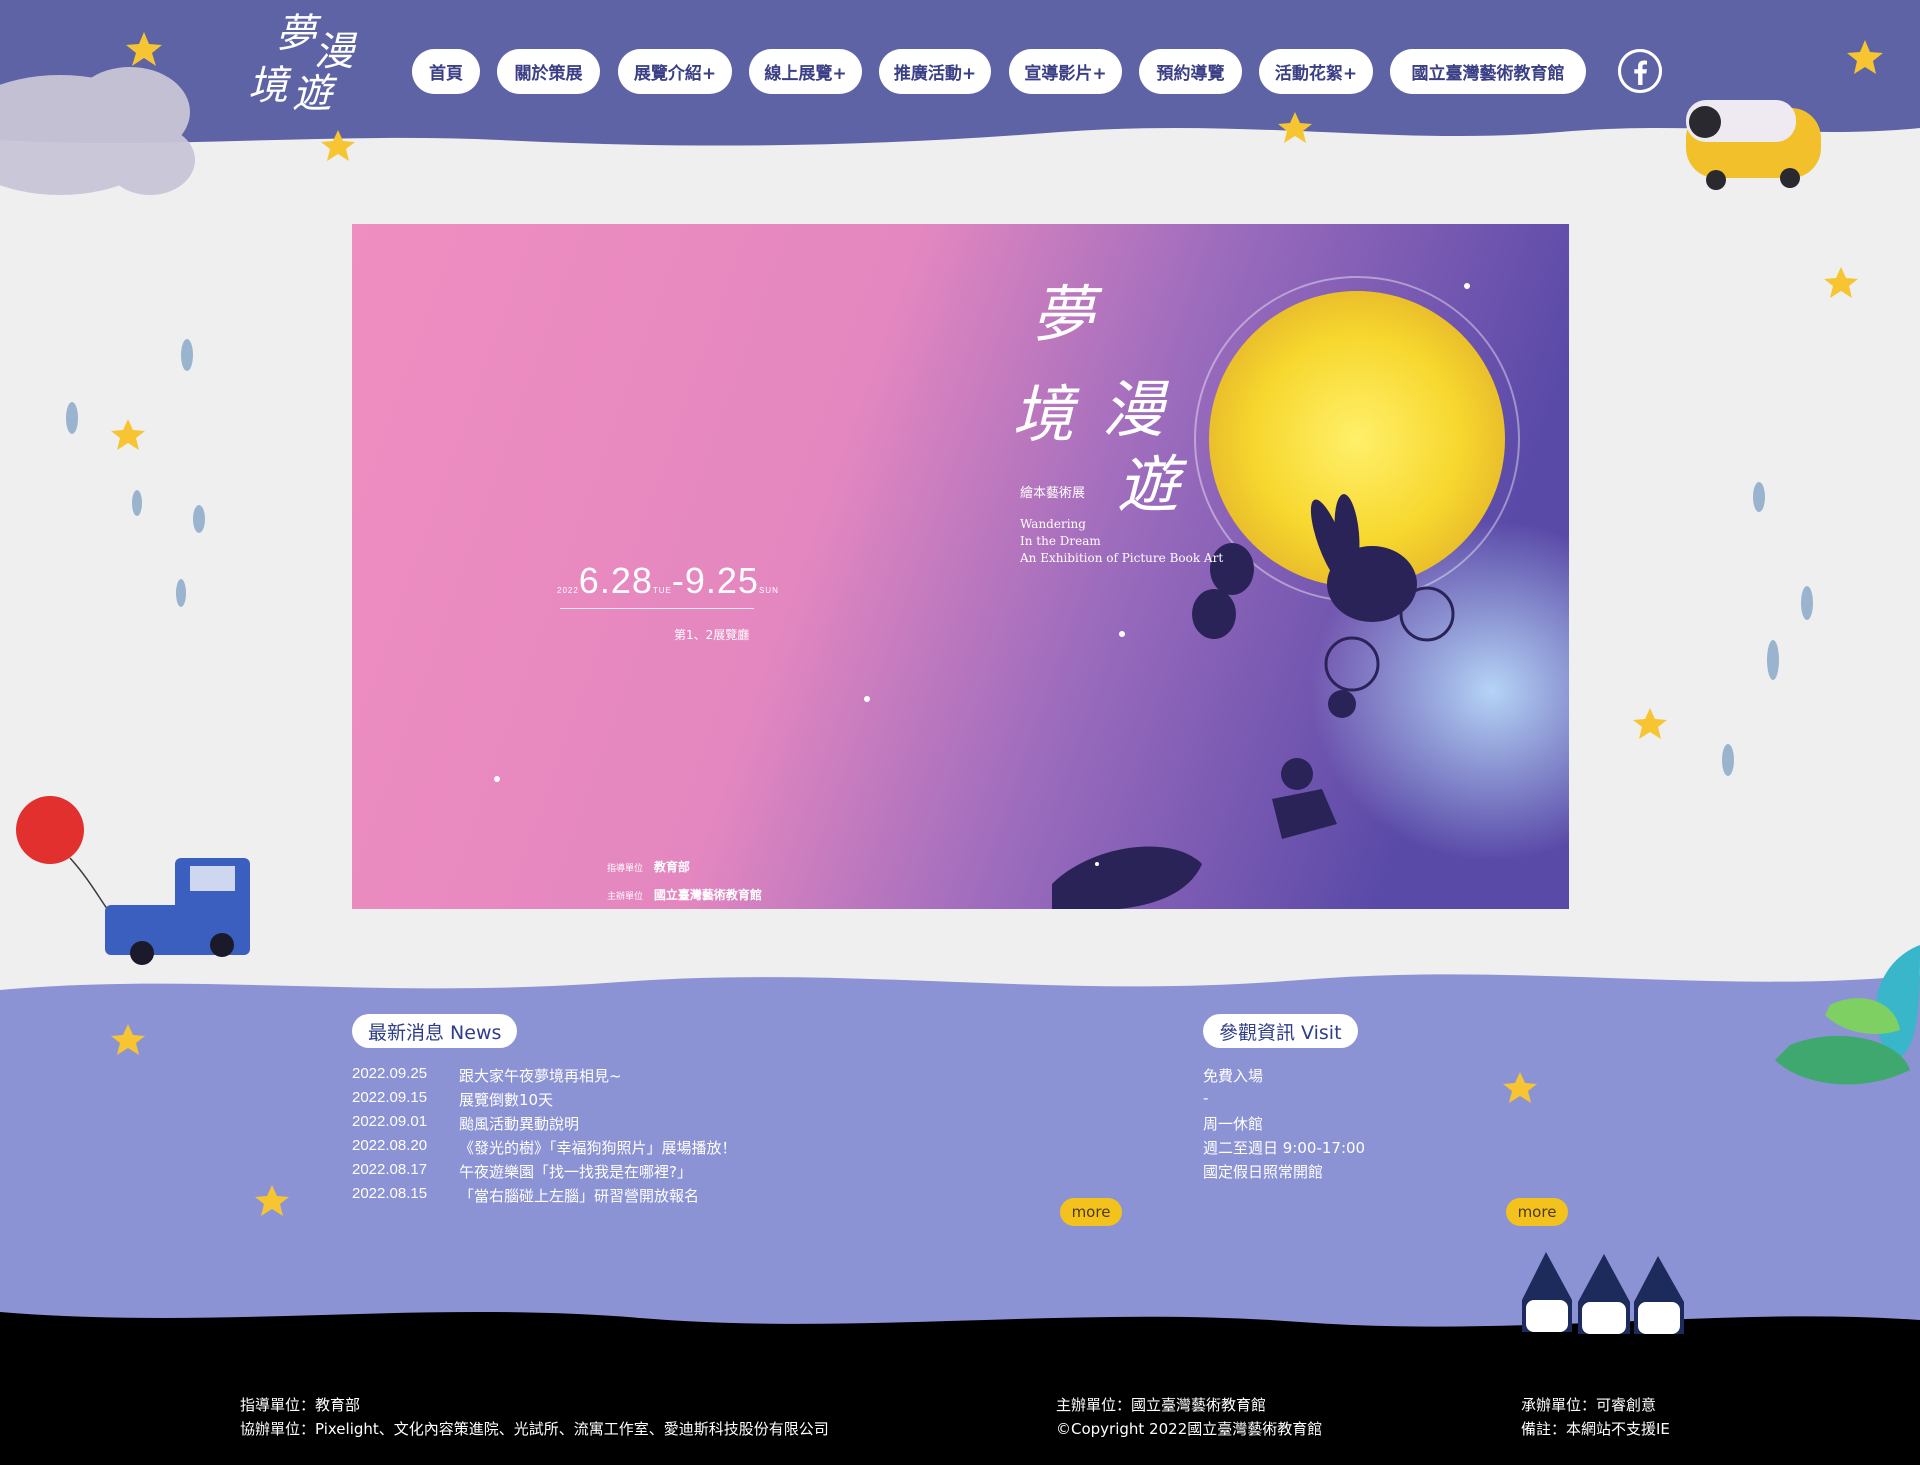 The height and width of the screenshot is (1465, 1920). What do you see at coordinates (1190, 71) in the screenshot?
I see `nav-guided-tour: 預約導覽` at bounding box center [1190, 71].